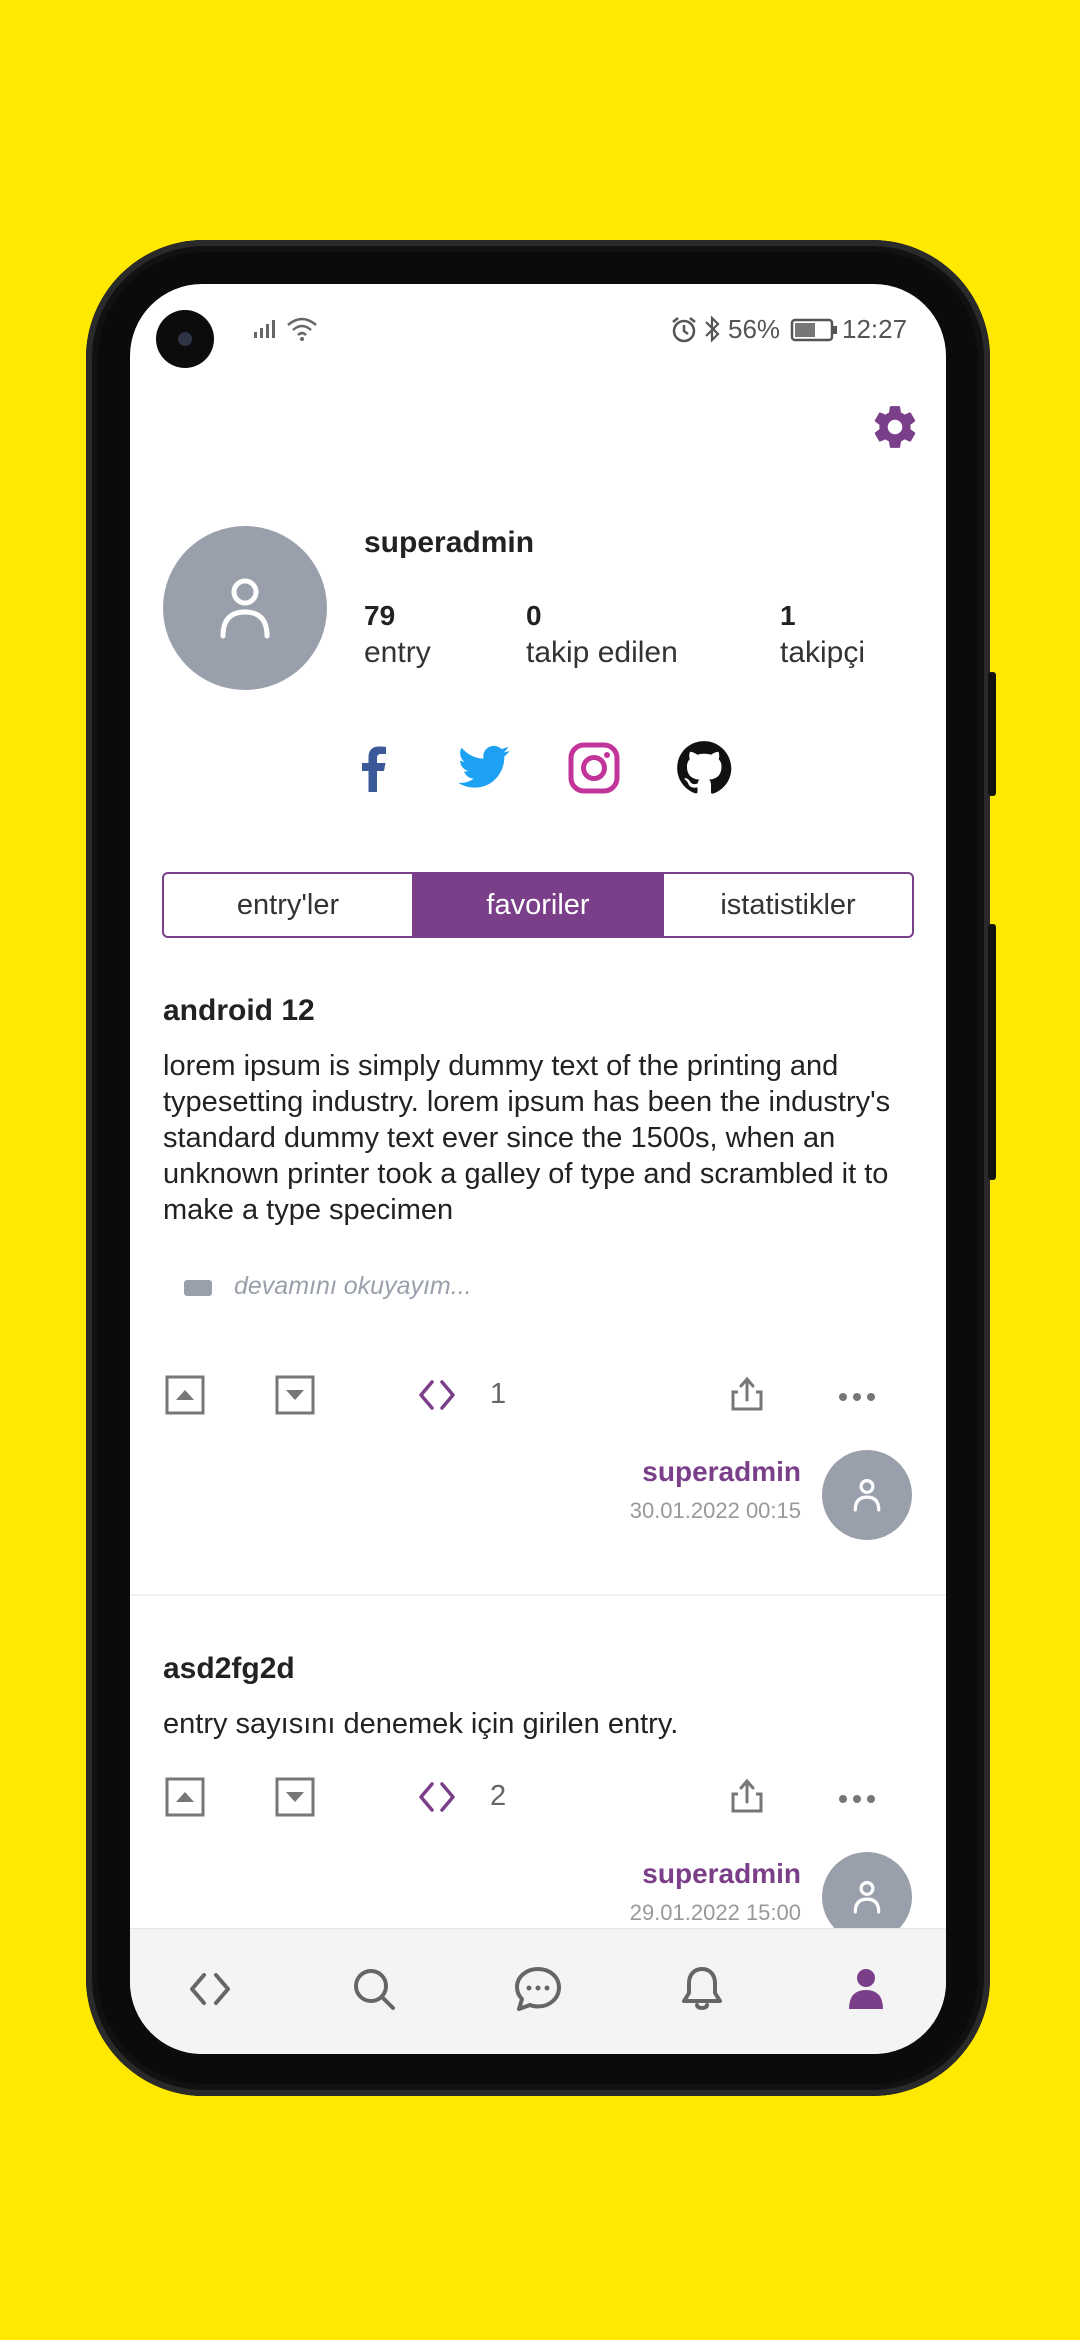  What do you see at coordinates (712, 329) in the screenshot?
I see `bluetooth-icon` at bounding box center [712, 329].